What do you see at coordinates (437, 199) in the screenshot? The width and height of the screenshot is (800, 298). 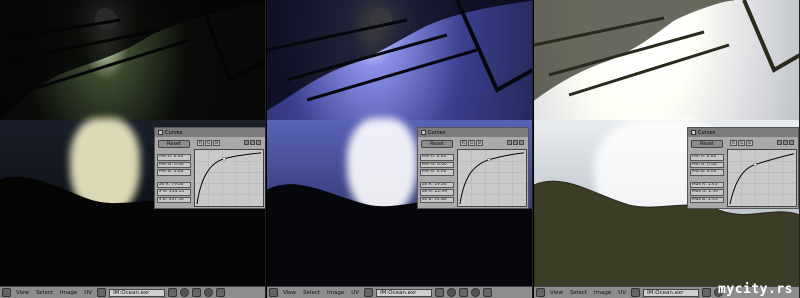 I see `max-b-field: ax B: 14.86` at bounding box center [437, 199].